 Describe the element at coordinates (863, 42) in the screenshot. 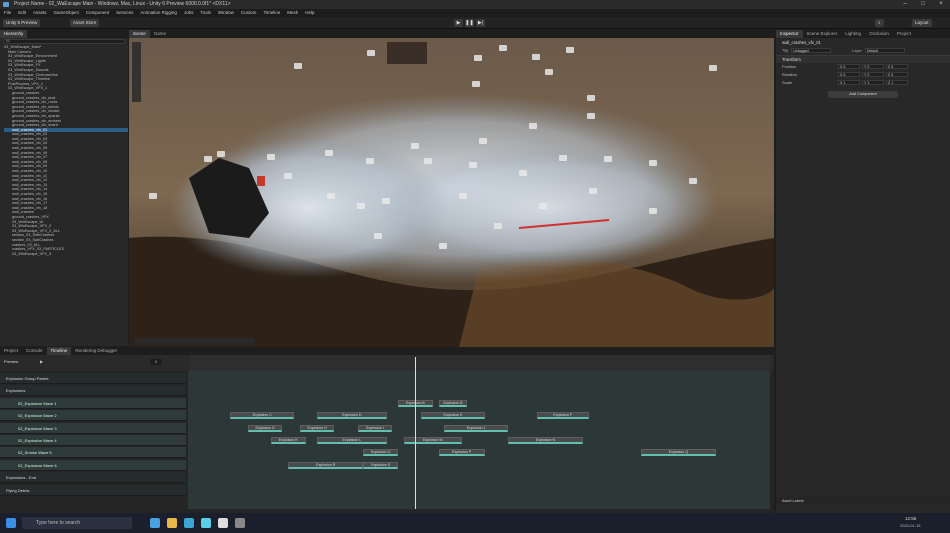

I see `object-name: wall_crashes_vfx_01` at that location.